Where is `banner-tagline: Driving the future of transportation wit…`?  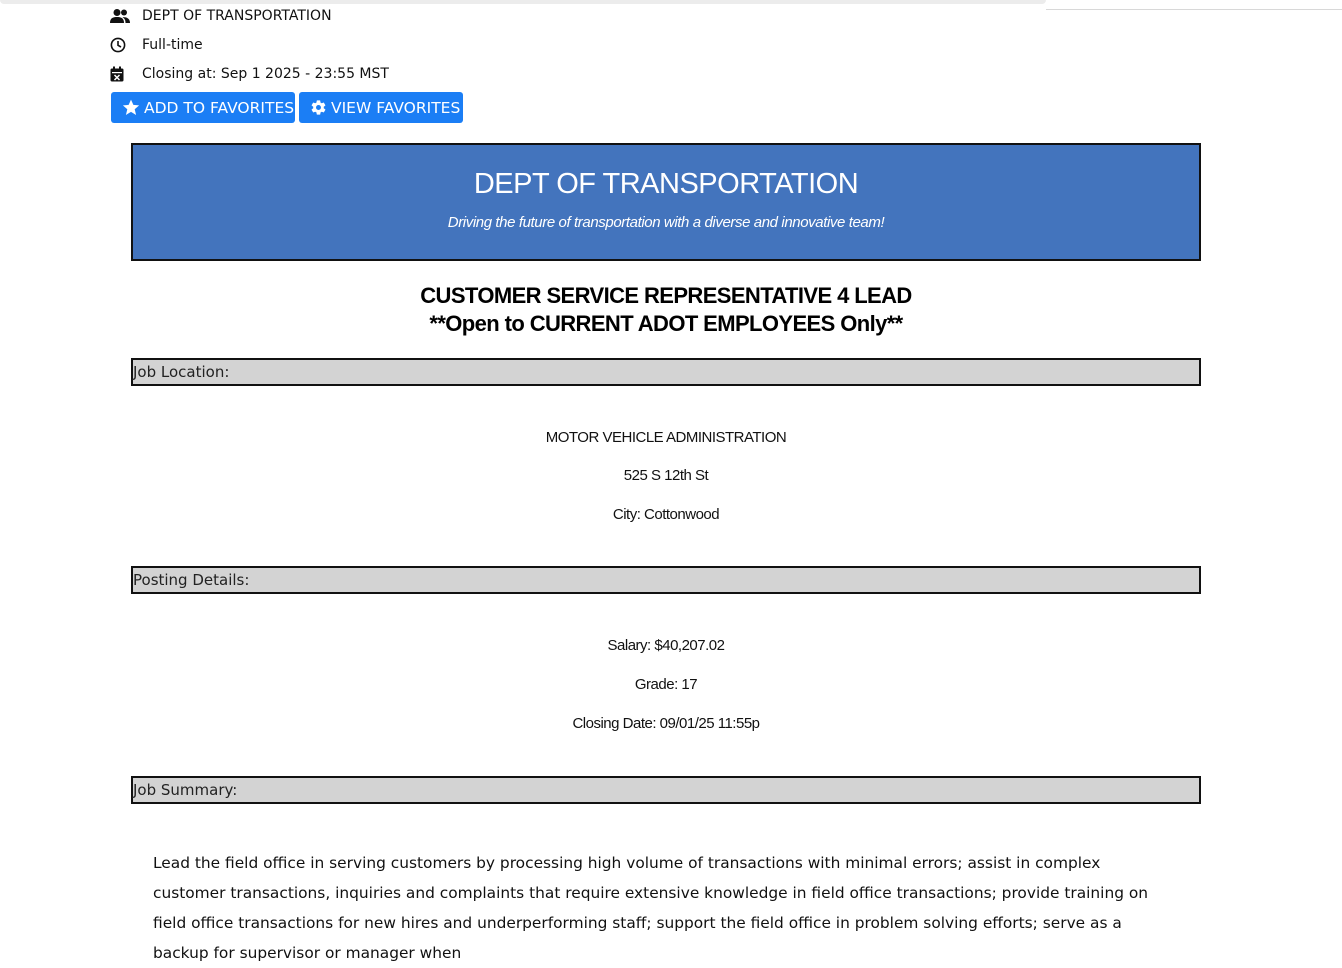 banner-tagline: Driving the future of transportation wit… is located at coordinates (666, 222).